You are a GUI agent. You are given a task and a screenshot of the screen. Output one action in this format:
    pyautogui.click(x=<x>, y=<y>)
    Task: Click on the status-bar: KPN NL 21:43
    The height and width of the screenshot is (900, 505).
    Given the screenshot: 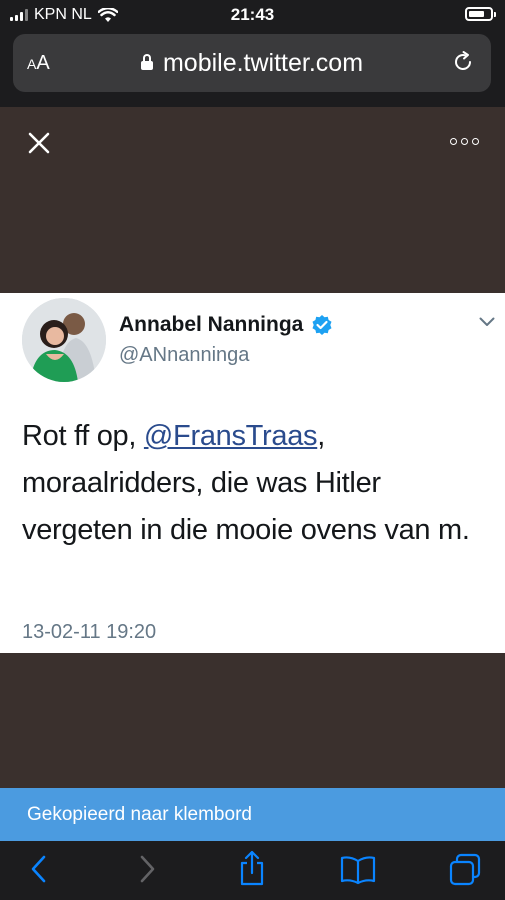 What is the action you would take?
    pyautogui.click(x=252, y=15)
    